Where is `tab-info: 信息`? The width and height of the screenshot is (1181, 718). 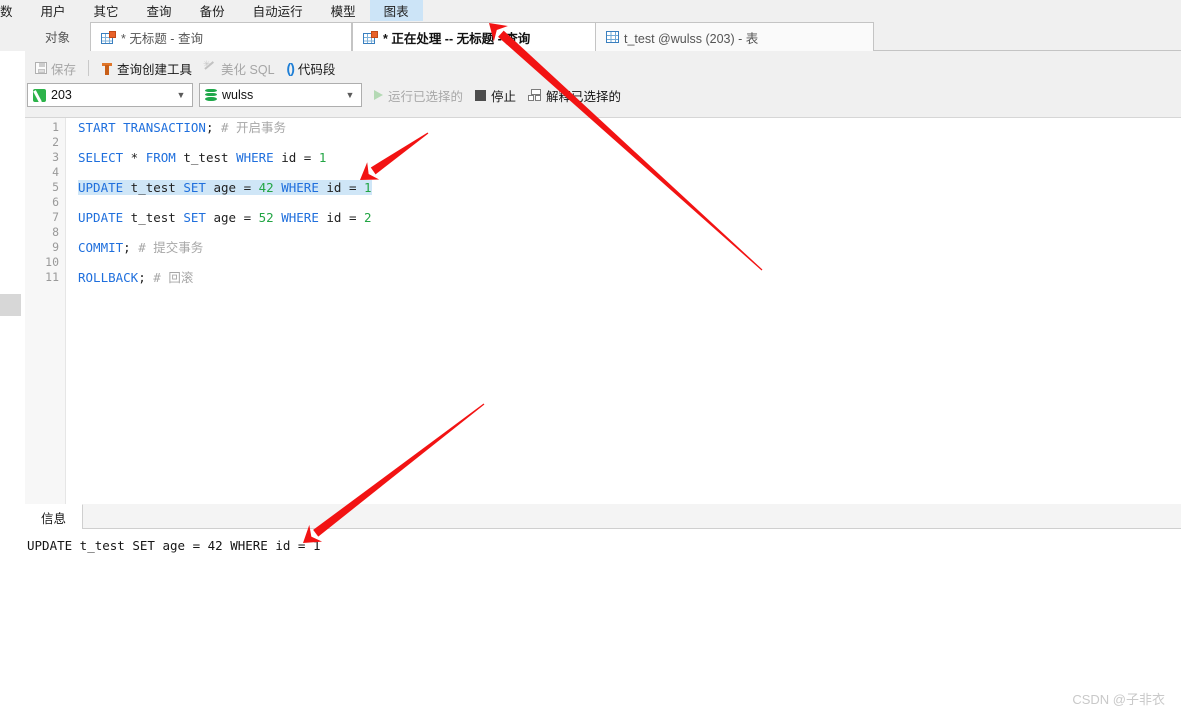 tab-info: 信息 is located at coordinates (54, 516).